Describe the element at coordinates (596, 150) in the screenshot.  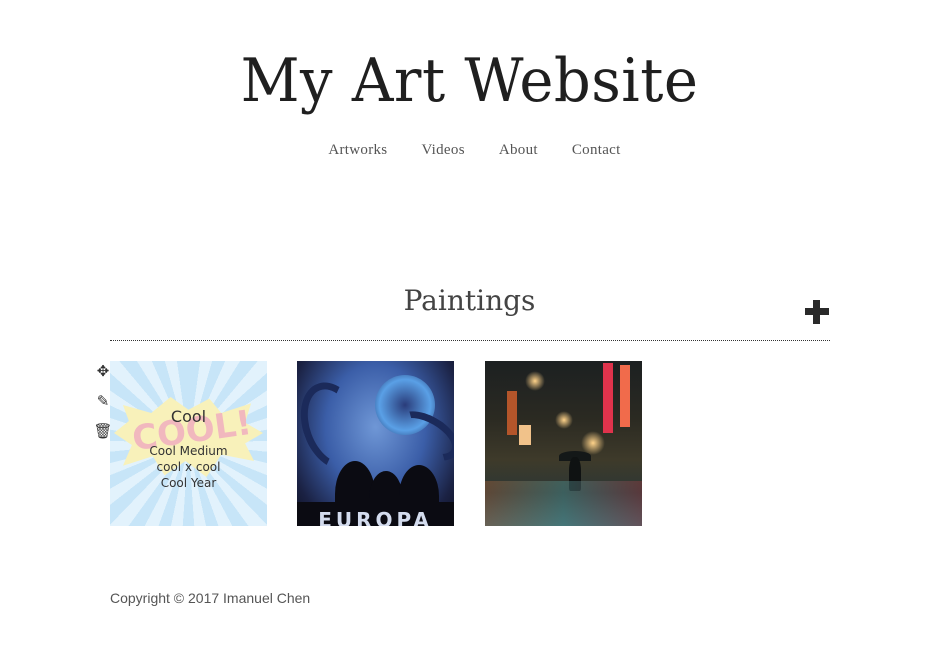
I see `nav-contact: Contact` at that location.